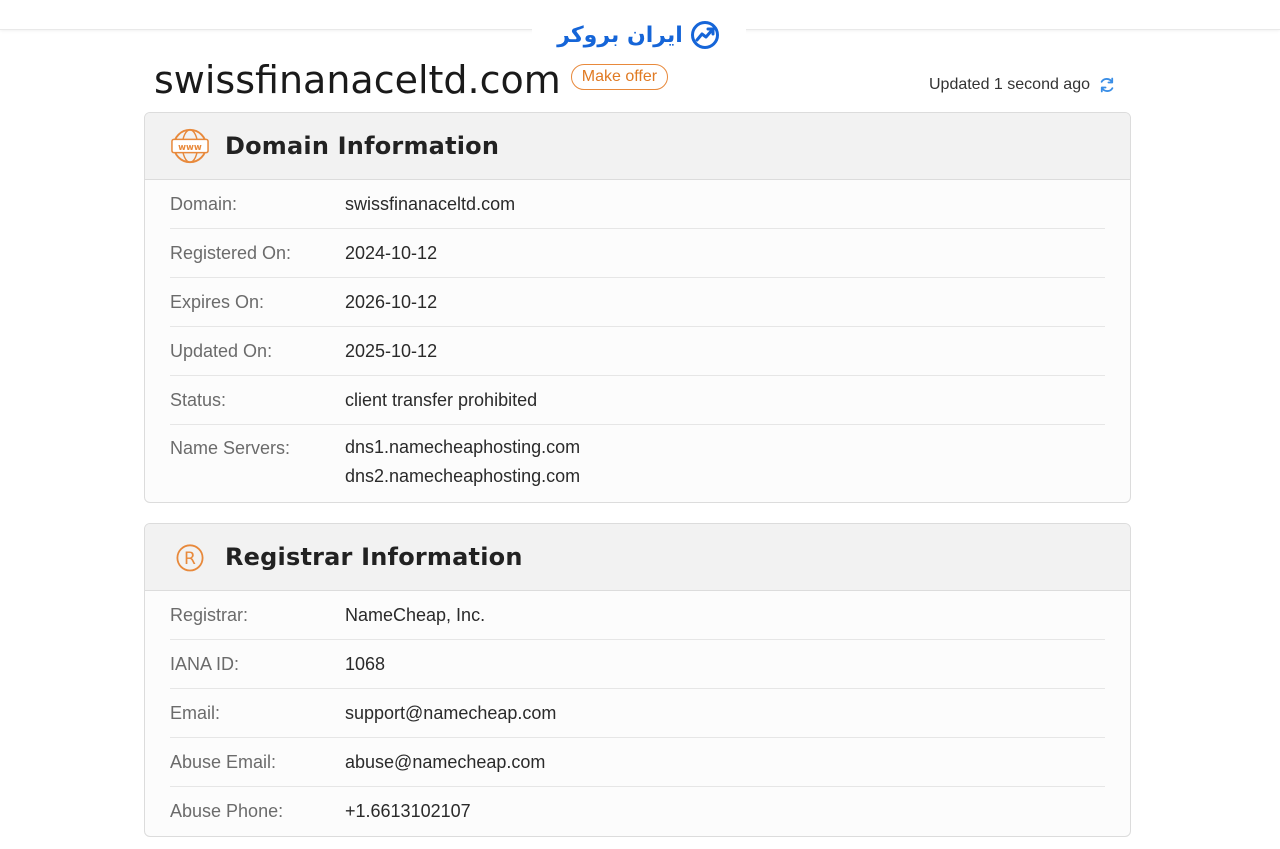  I want to click on name-server-2: dns2.namecheaphosting.com, so click(463, 476).